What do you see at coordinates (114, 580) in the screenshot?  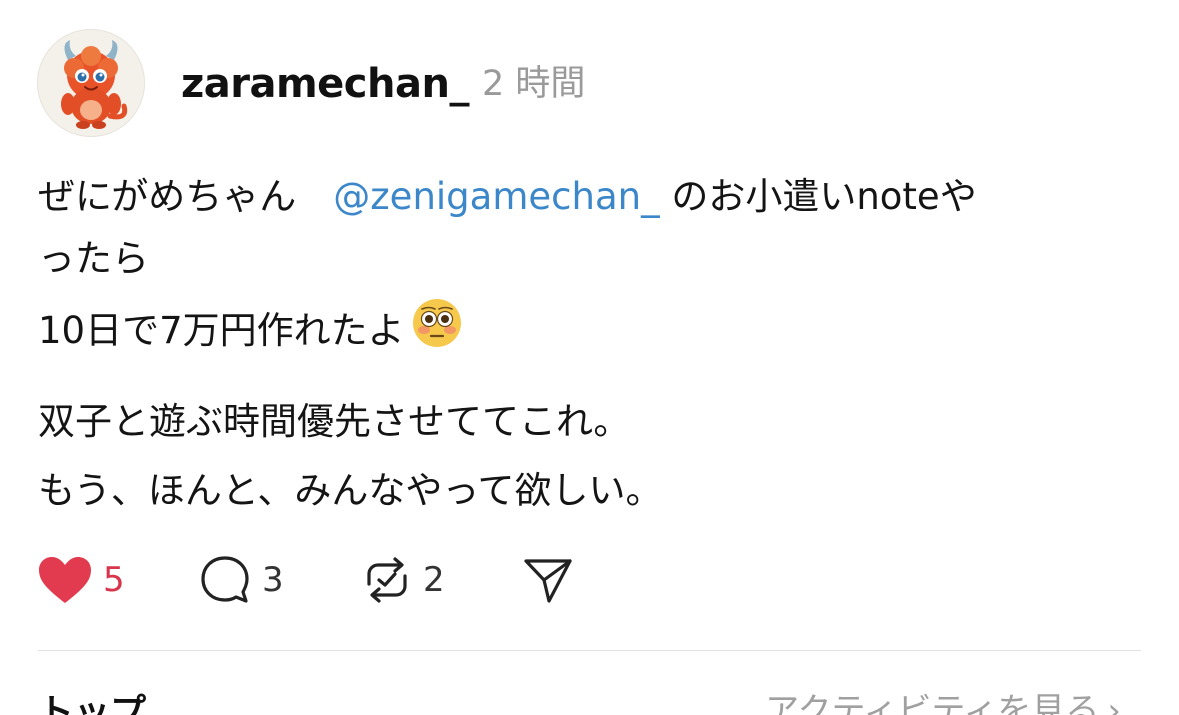 I see `like-count: 5` at bounding box center [114, 580].